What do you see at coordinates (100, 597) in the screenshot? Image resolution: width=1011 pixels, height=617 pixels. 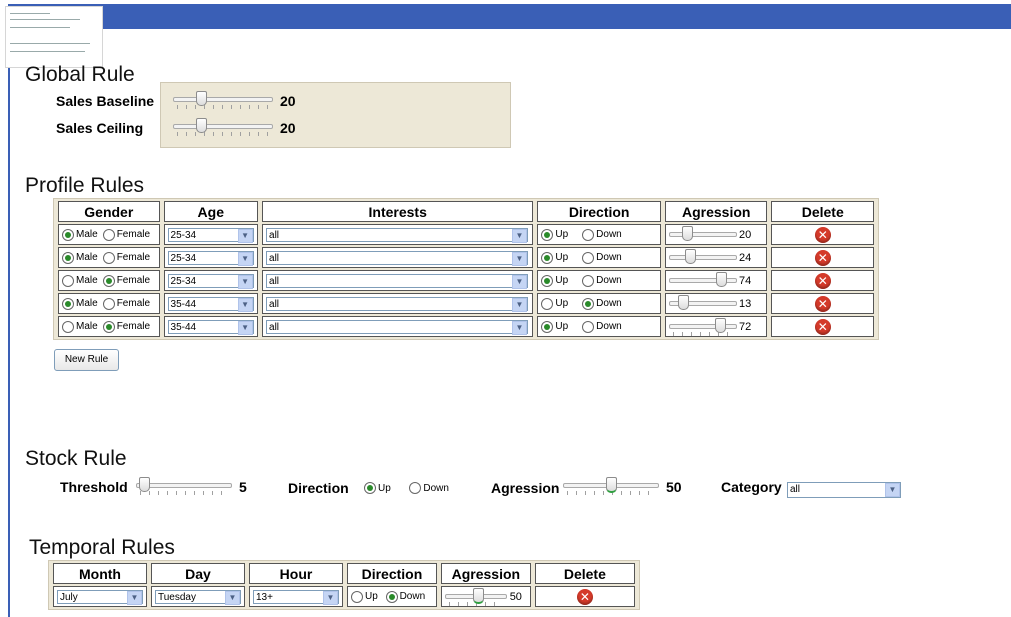 I see `month-select: July ▼` at bounding box center [100, 597].